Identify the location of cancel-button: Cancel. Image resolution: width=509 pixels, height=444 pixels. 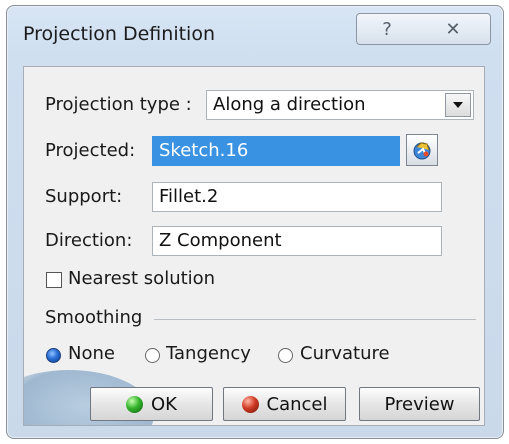
(284, 404).